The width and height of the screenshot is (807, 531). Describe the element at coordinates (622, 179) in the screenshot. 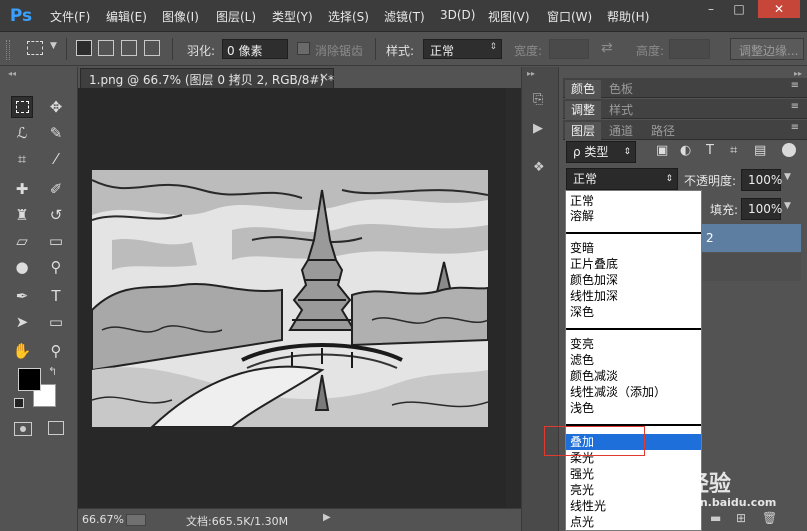

I see `blend-mode-select: 正常 ⇕` at that location.